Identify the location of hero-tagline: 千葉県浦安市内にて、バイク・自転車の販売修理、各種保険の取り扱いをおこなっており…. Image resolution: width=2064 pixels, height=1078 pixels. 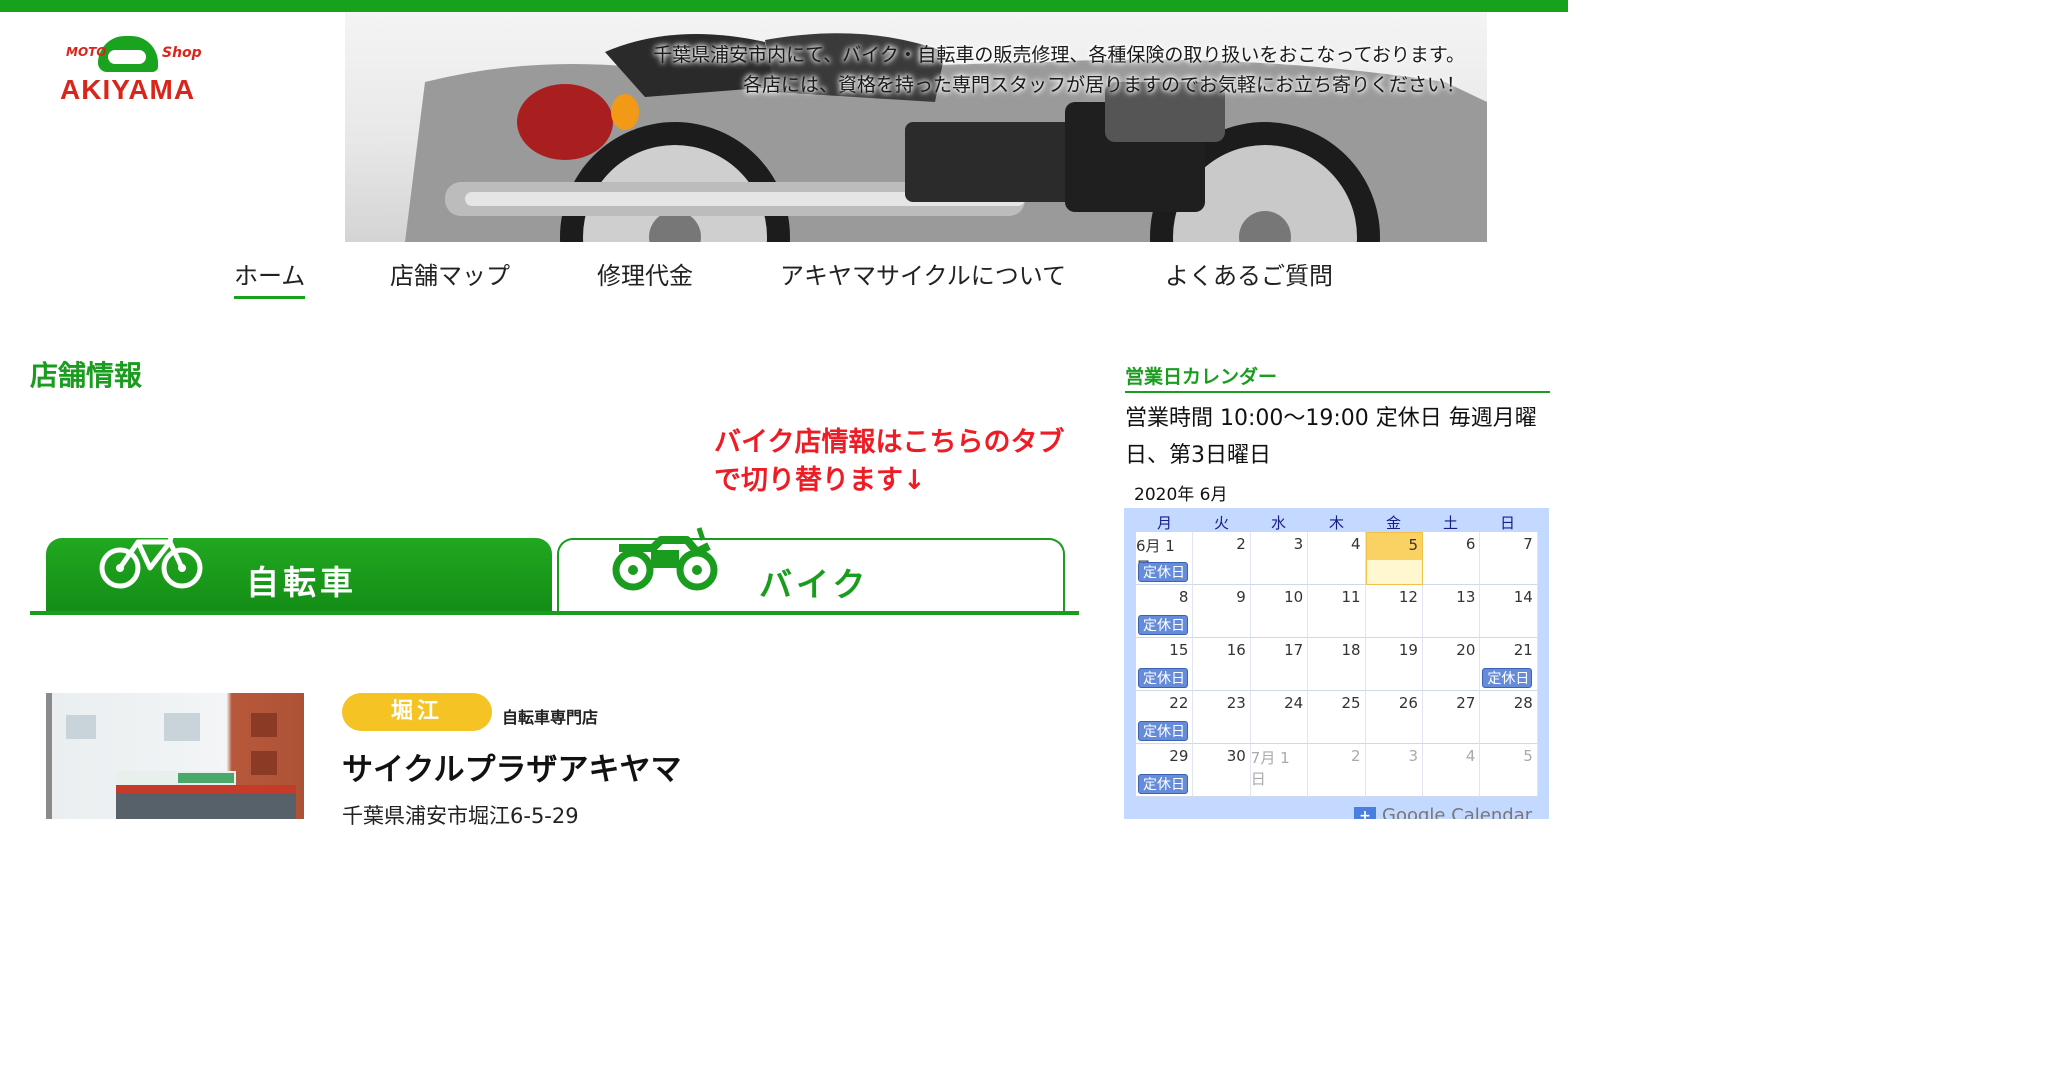
(1059, 70).